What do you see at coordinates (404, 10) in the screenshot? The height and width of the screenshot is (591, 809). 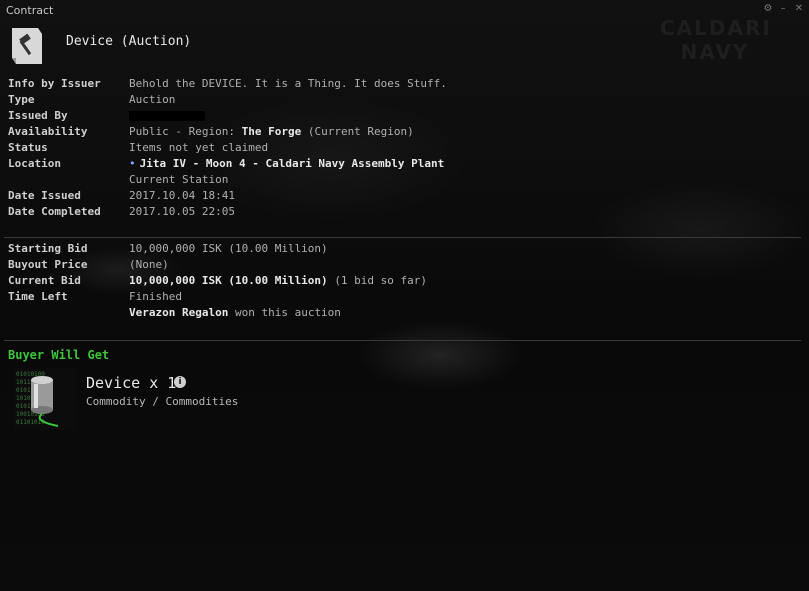 I see `window-titlebar: Contract ⚙ – ✕` at bounding box center [404, 10].